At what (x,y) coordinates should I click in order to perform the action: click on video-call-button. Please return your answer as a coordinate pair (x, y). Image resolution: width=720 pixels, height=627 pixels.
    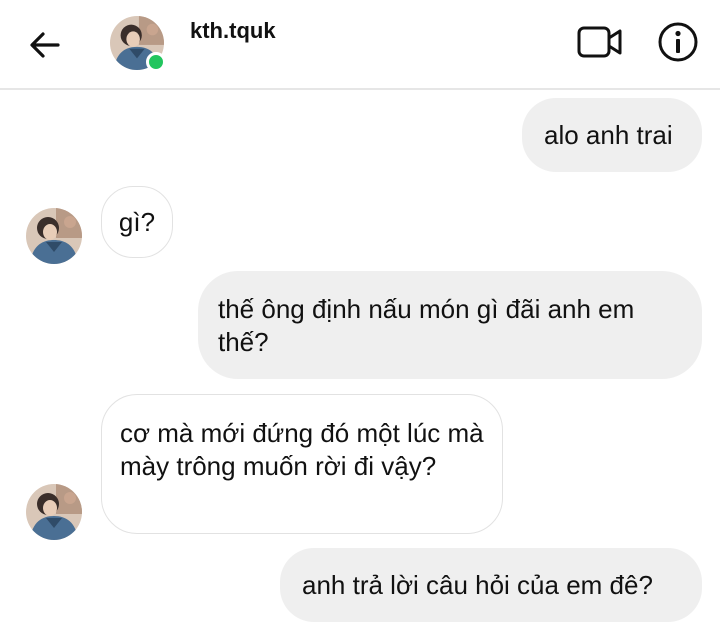
    Looking at the image, I should click on (600, 42).